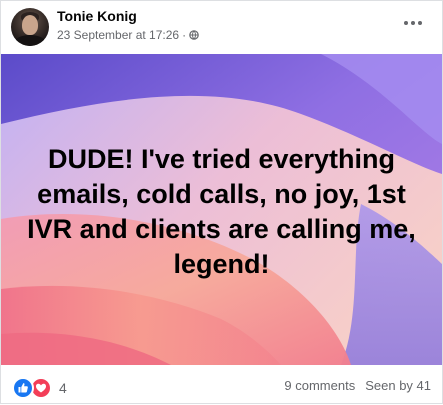 Image resolution: width=443 pixels, height=405 pixels. I want to click on comments-count: 9 comments, so click(319, 385).